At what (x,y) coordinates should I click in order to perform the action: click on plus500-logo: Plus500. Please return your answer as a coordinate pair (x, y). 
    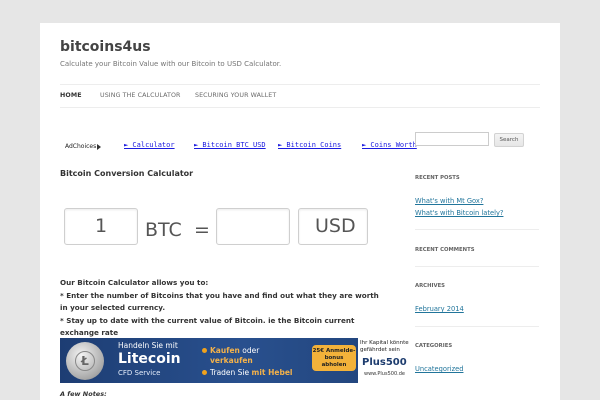
    Looking at the image, I should click on (384, 362).